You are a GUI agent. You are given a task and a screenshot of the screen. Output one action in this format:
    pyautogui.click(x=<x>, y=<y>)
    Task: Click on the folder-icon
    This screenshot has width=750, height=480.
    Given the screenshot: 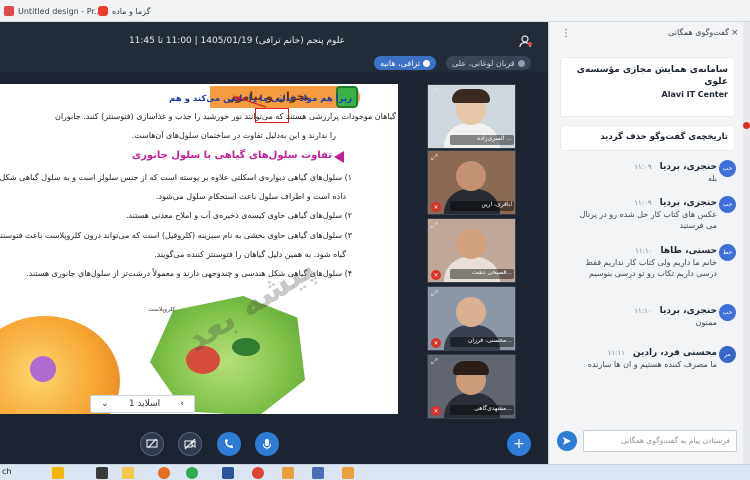 What is the action you would take?
    pyautogui.click(x=348, y=473)
    